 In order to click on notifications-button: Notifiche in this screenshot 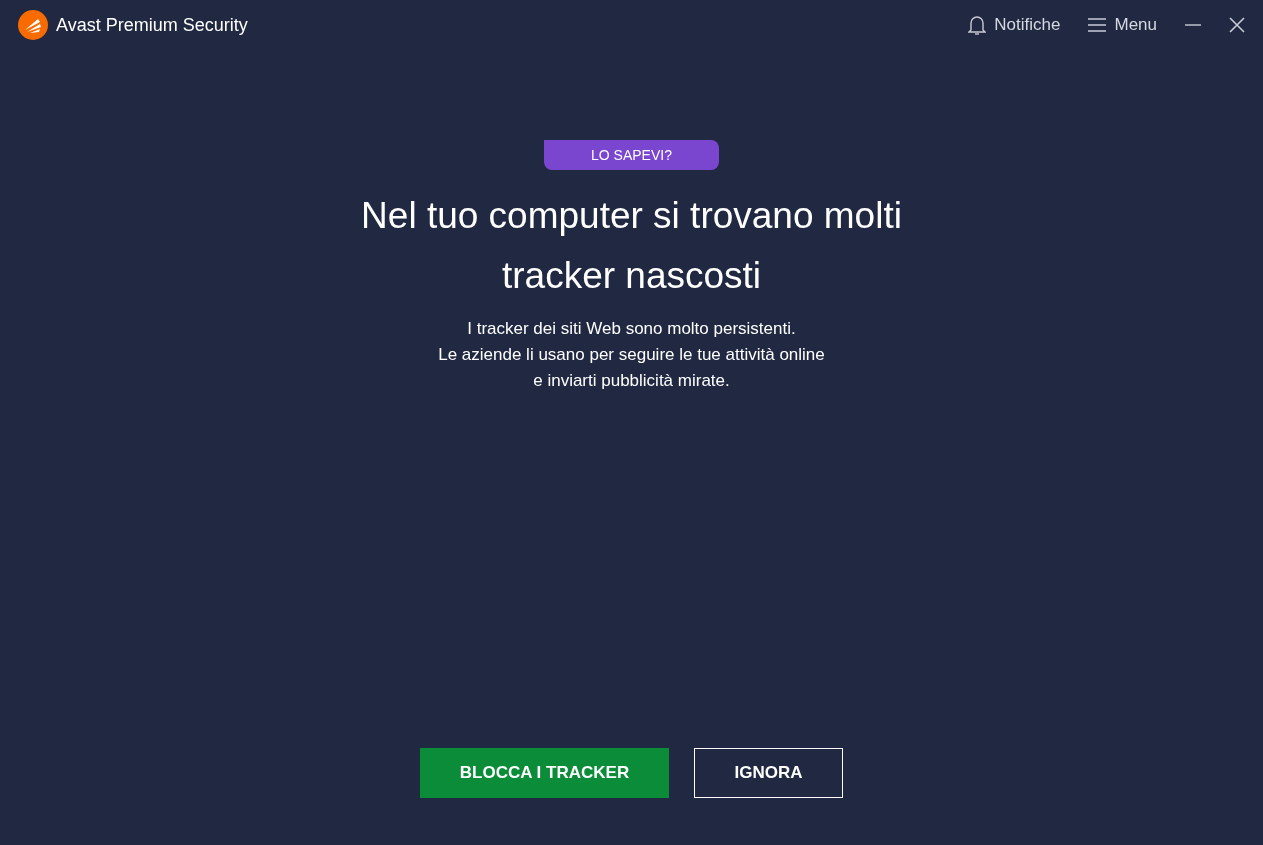, I will do `click(1014, 25)`.